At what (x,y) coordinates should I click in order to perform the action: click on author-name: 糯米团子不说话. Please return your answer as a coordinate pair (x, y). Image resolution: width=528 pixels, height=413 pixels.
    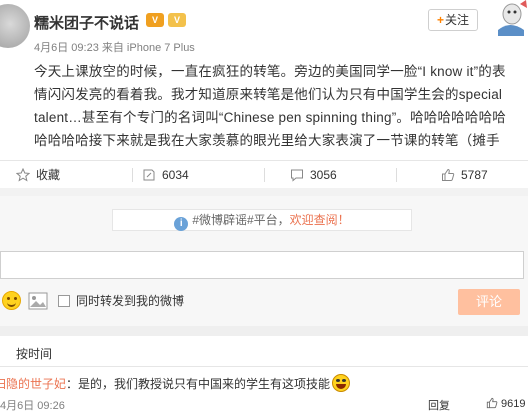
    Looking at the image, I should click on (86, 22).